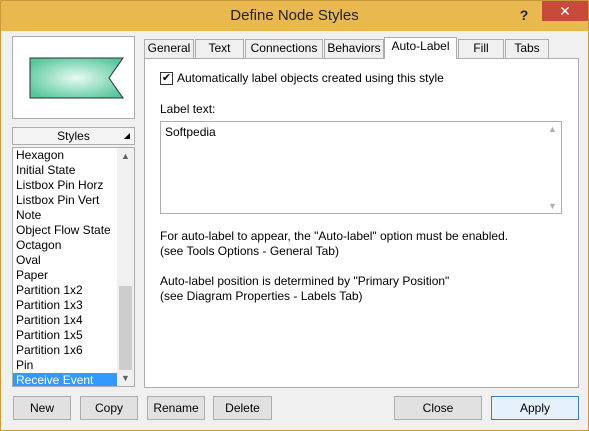 The image size is (589, 431). What do you see at coordinates (65, 245) in the screenshot?
I see `list-item: Octagon` at bounding box center [65, 245].